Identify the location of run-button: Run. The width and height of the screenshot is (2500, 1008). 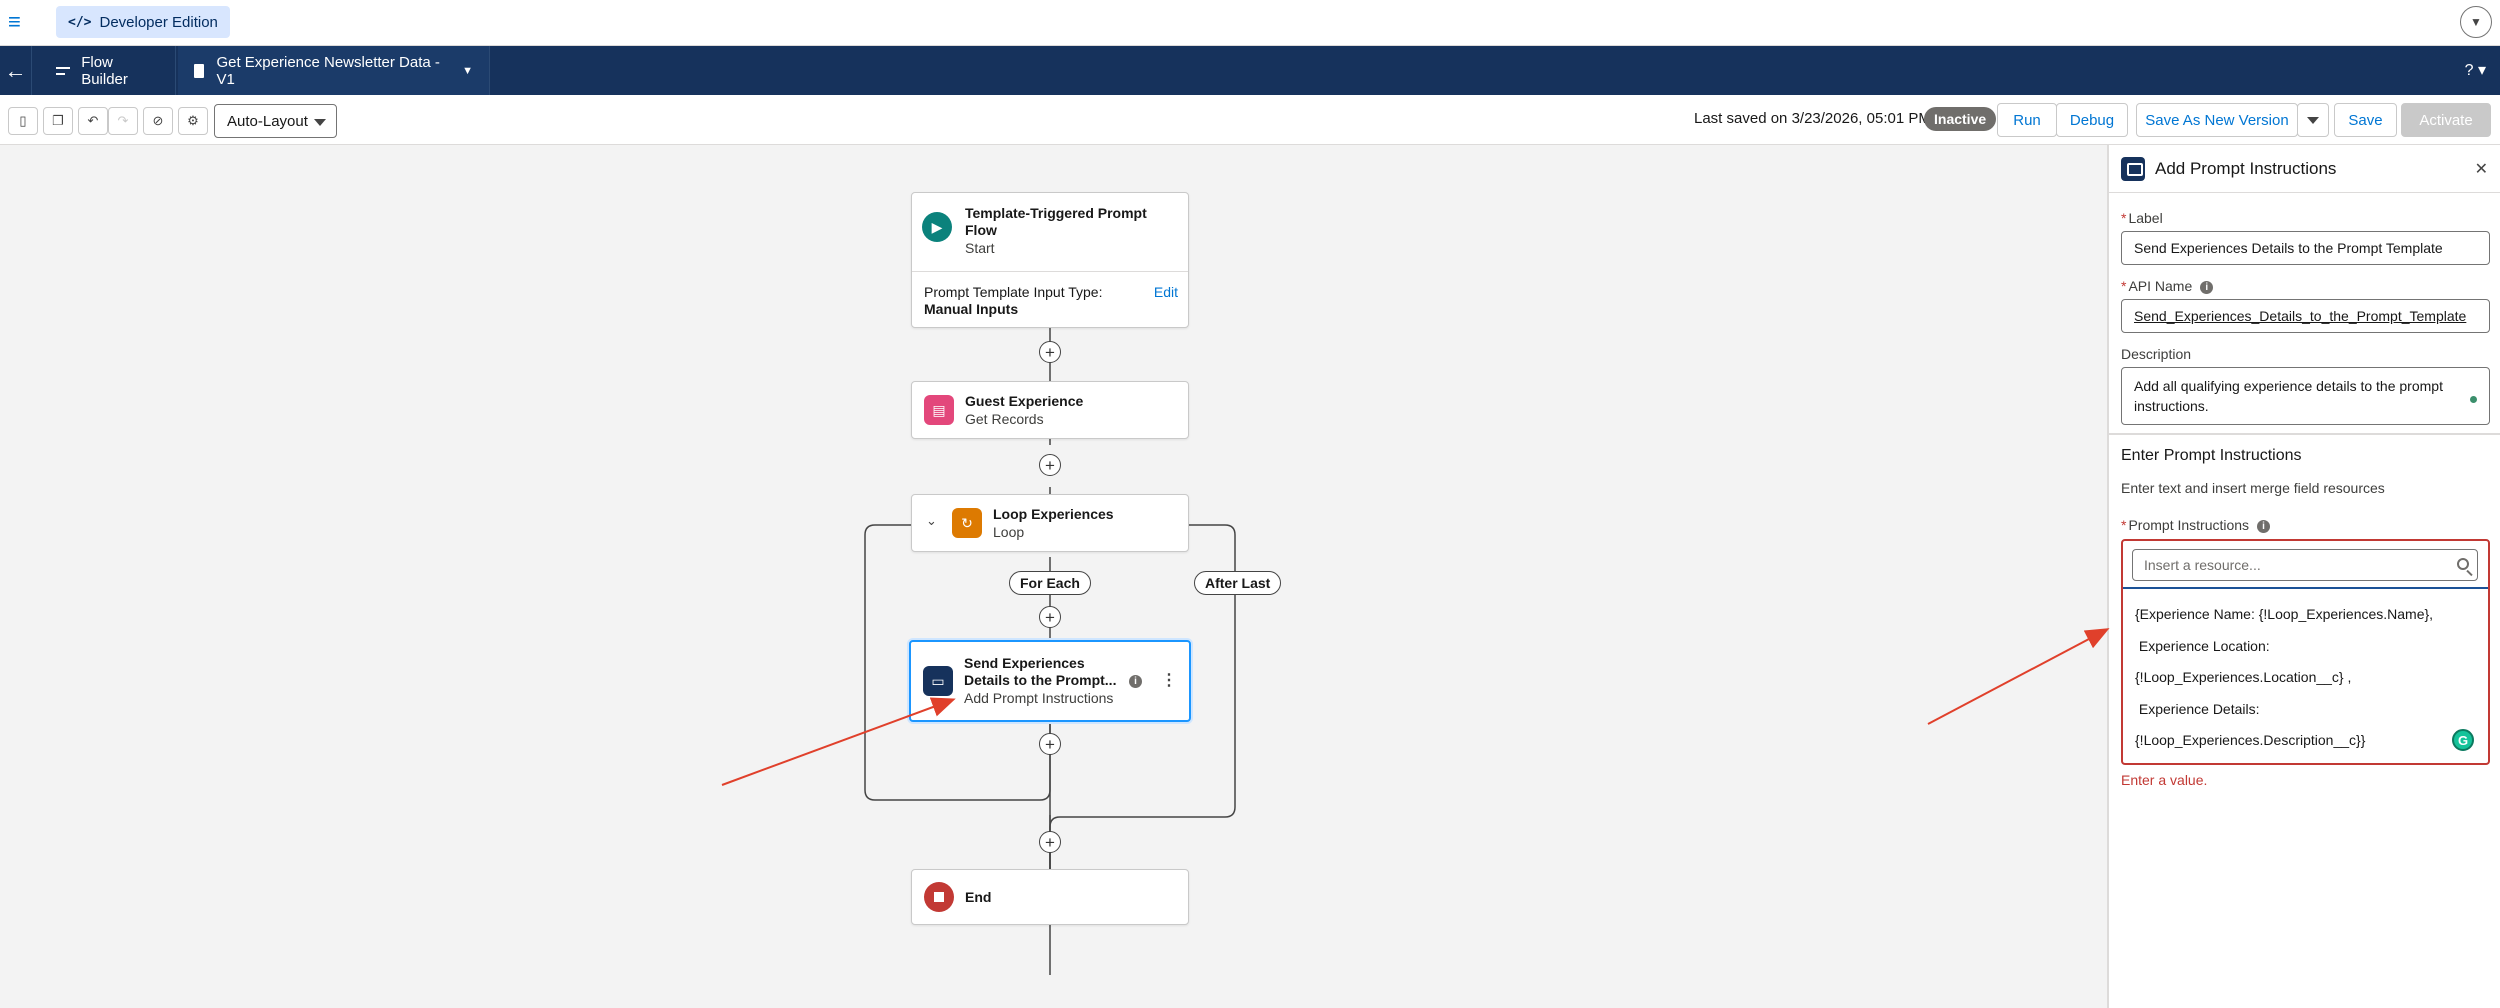
(2027, 120).